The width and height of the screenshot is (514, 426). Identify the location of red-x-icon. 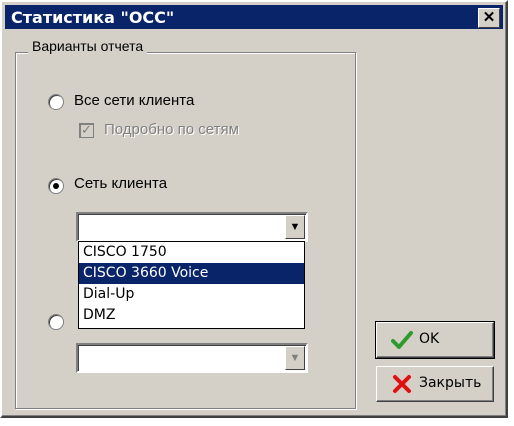
(402, 384).